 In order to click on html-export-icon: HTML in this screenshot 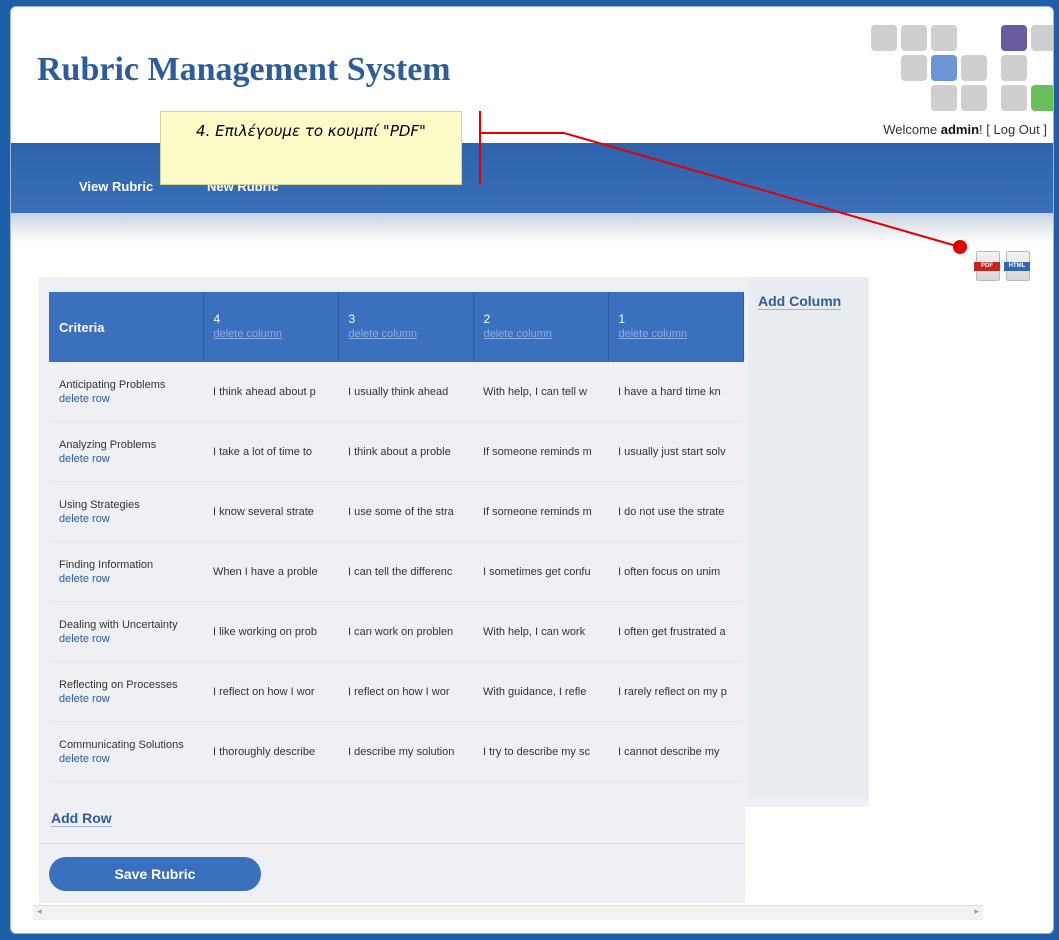, I will do `click(1017, 266)`.